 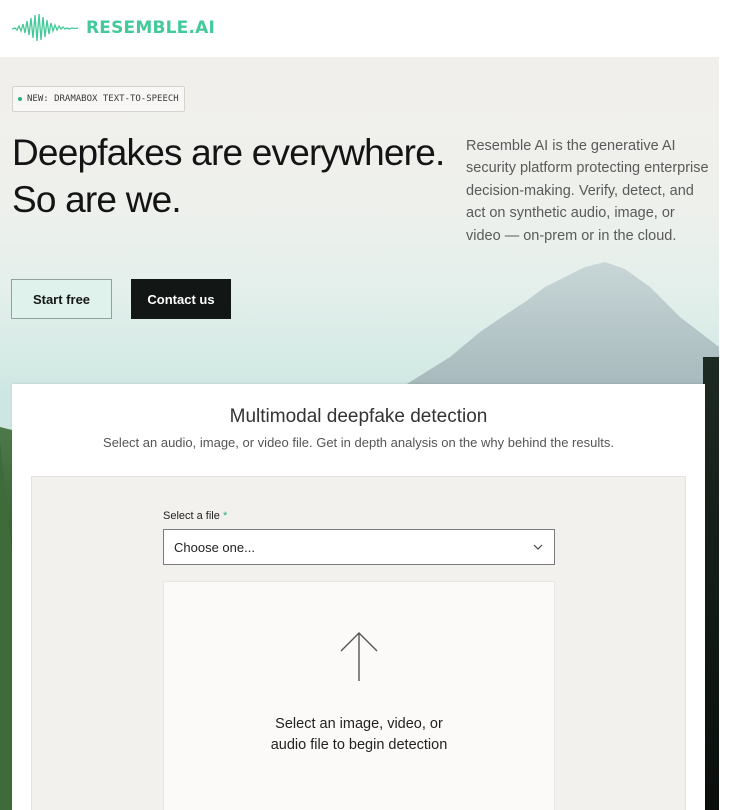 I want to click on announcement-text: NEW: DRAMABOX TEXT-TO-SPEECH, so click(x=103, y=99).